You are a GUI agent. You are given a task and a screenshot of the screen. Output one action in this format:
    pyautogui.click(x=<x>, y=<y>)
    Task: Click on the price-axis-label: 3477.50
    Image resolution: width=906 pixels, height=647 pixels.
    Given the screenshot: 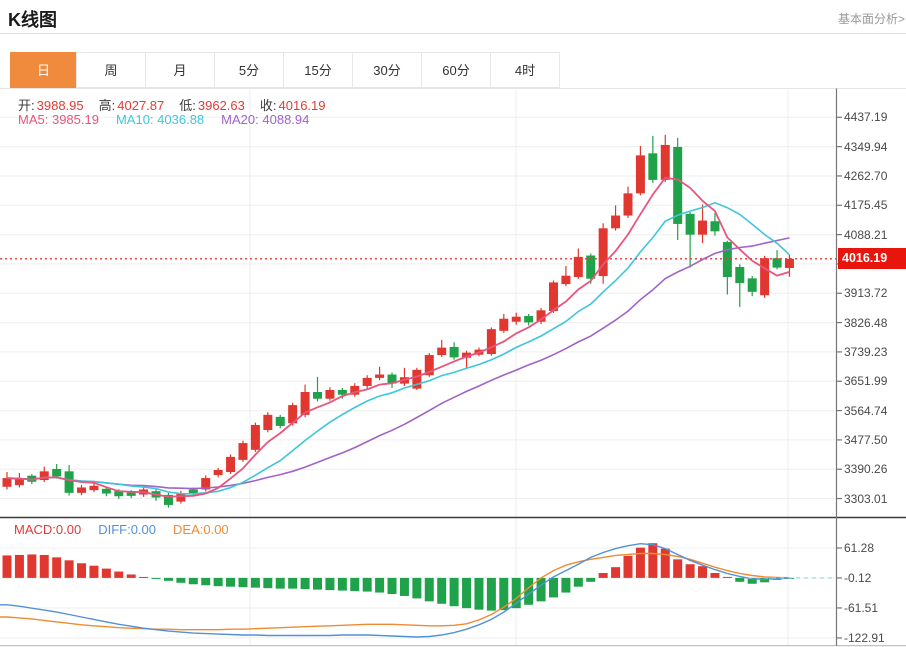 What is the action you would take?
    pyautogui.click(x=866, y=439)
    